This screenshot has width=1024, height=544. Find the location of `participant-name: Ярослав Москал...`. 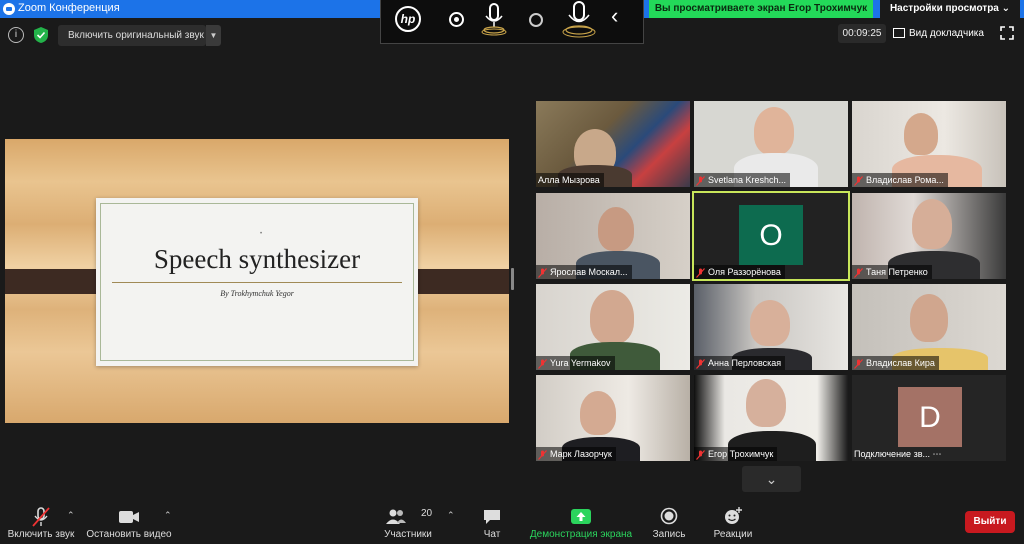

participant-name: Ярослав Москал... is located at coordinates (584, 272).